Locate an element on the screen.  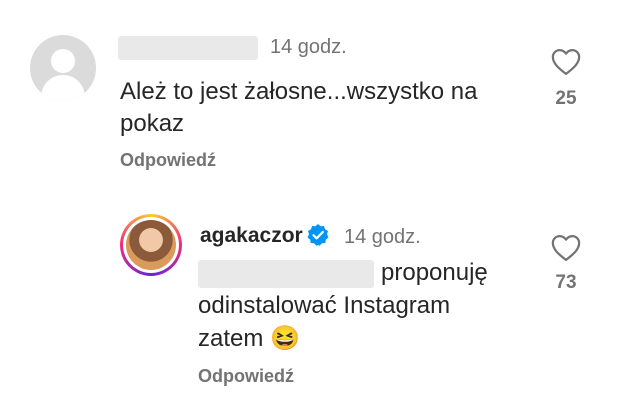
laughing-emoji-icon: 😆 is located at coordinates (285, 338).